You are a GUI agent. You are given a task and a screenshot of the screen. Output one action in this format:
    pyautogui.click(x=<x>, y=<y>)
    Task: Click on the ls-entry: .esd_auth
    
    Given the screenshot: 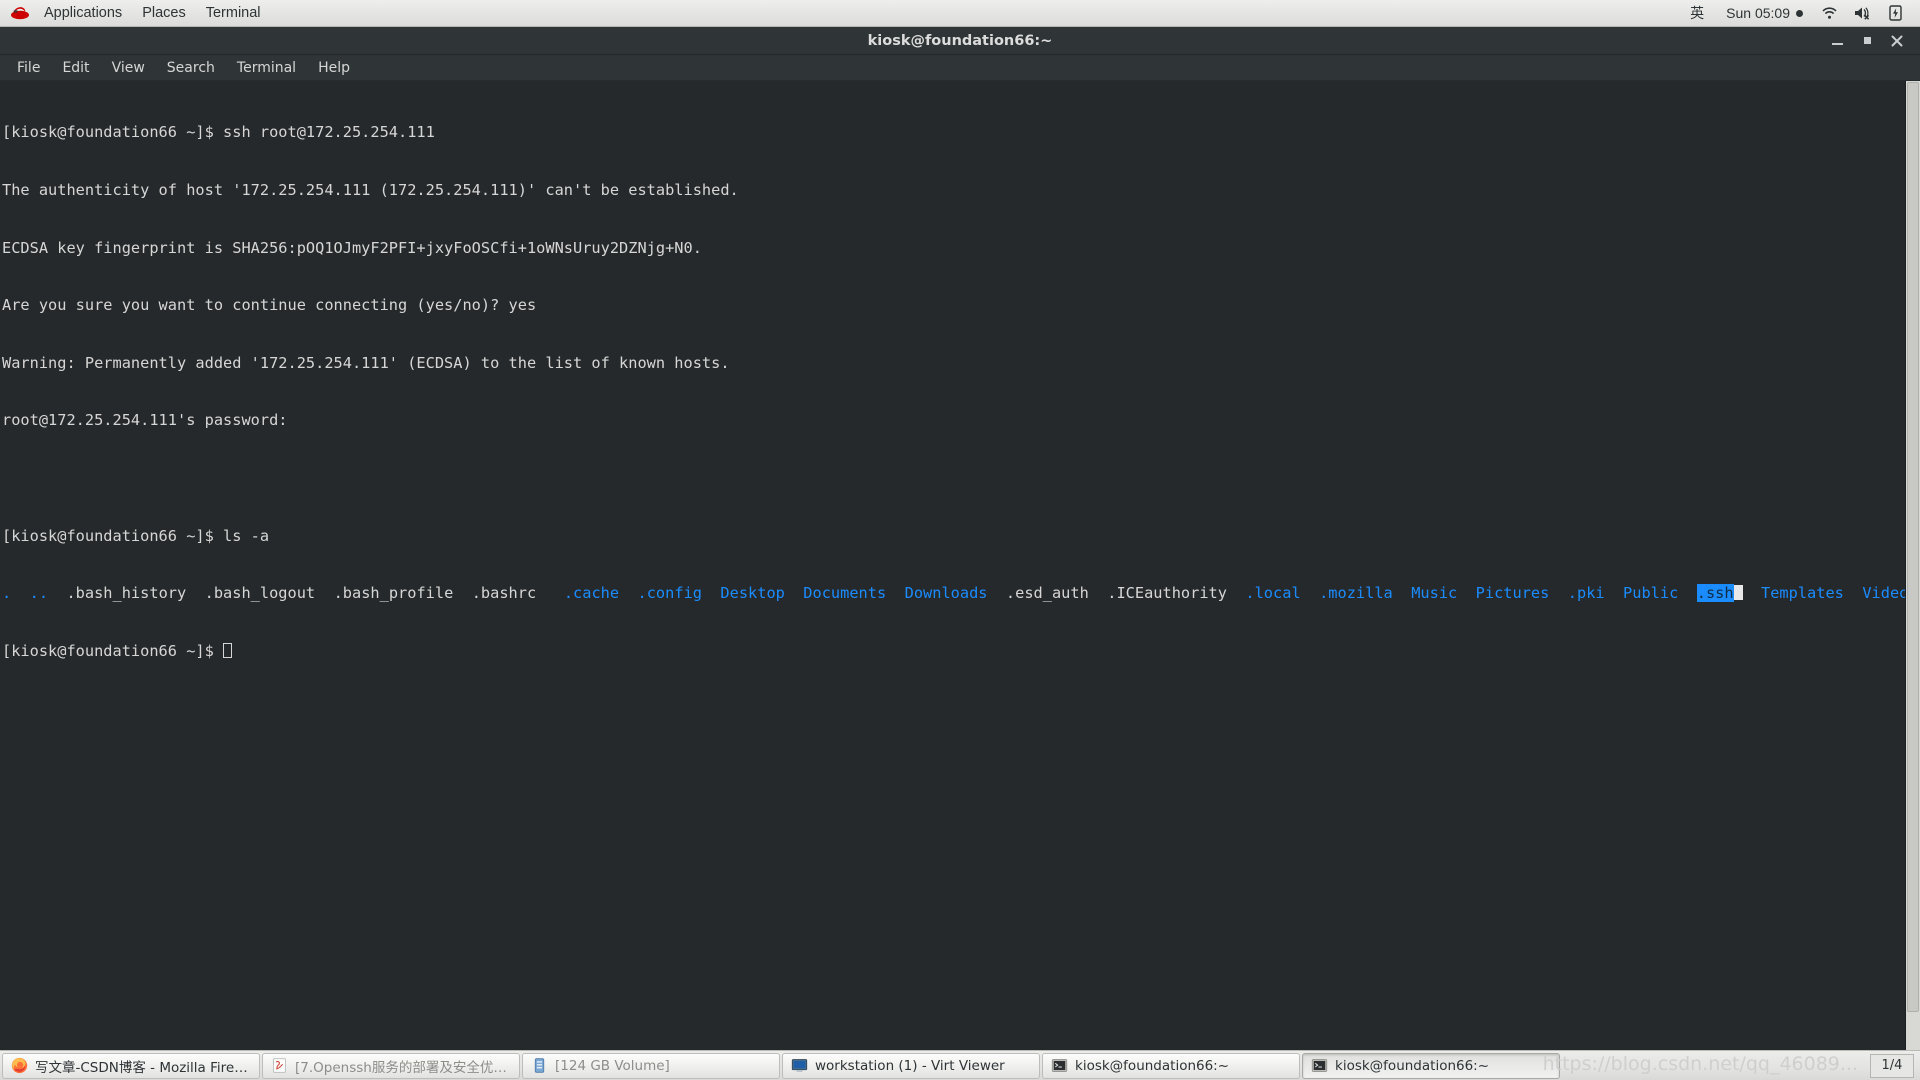 What is the action you would take?
    pyautogui.click(x=1047, y=593)
    